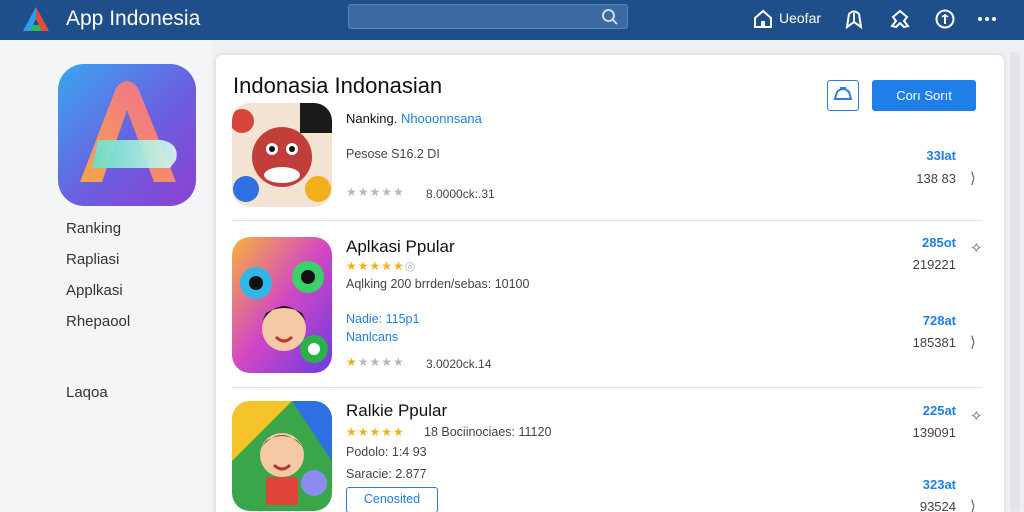  I want to click on search-input, so click(488, 16).